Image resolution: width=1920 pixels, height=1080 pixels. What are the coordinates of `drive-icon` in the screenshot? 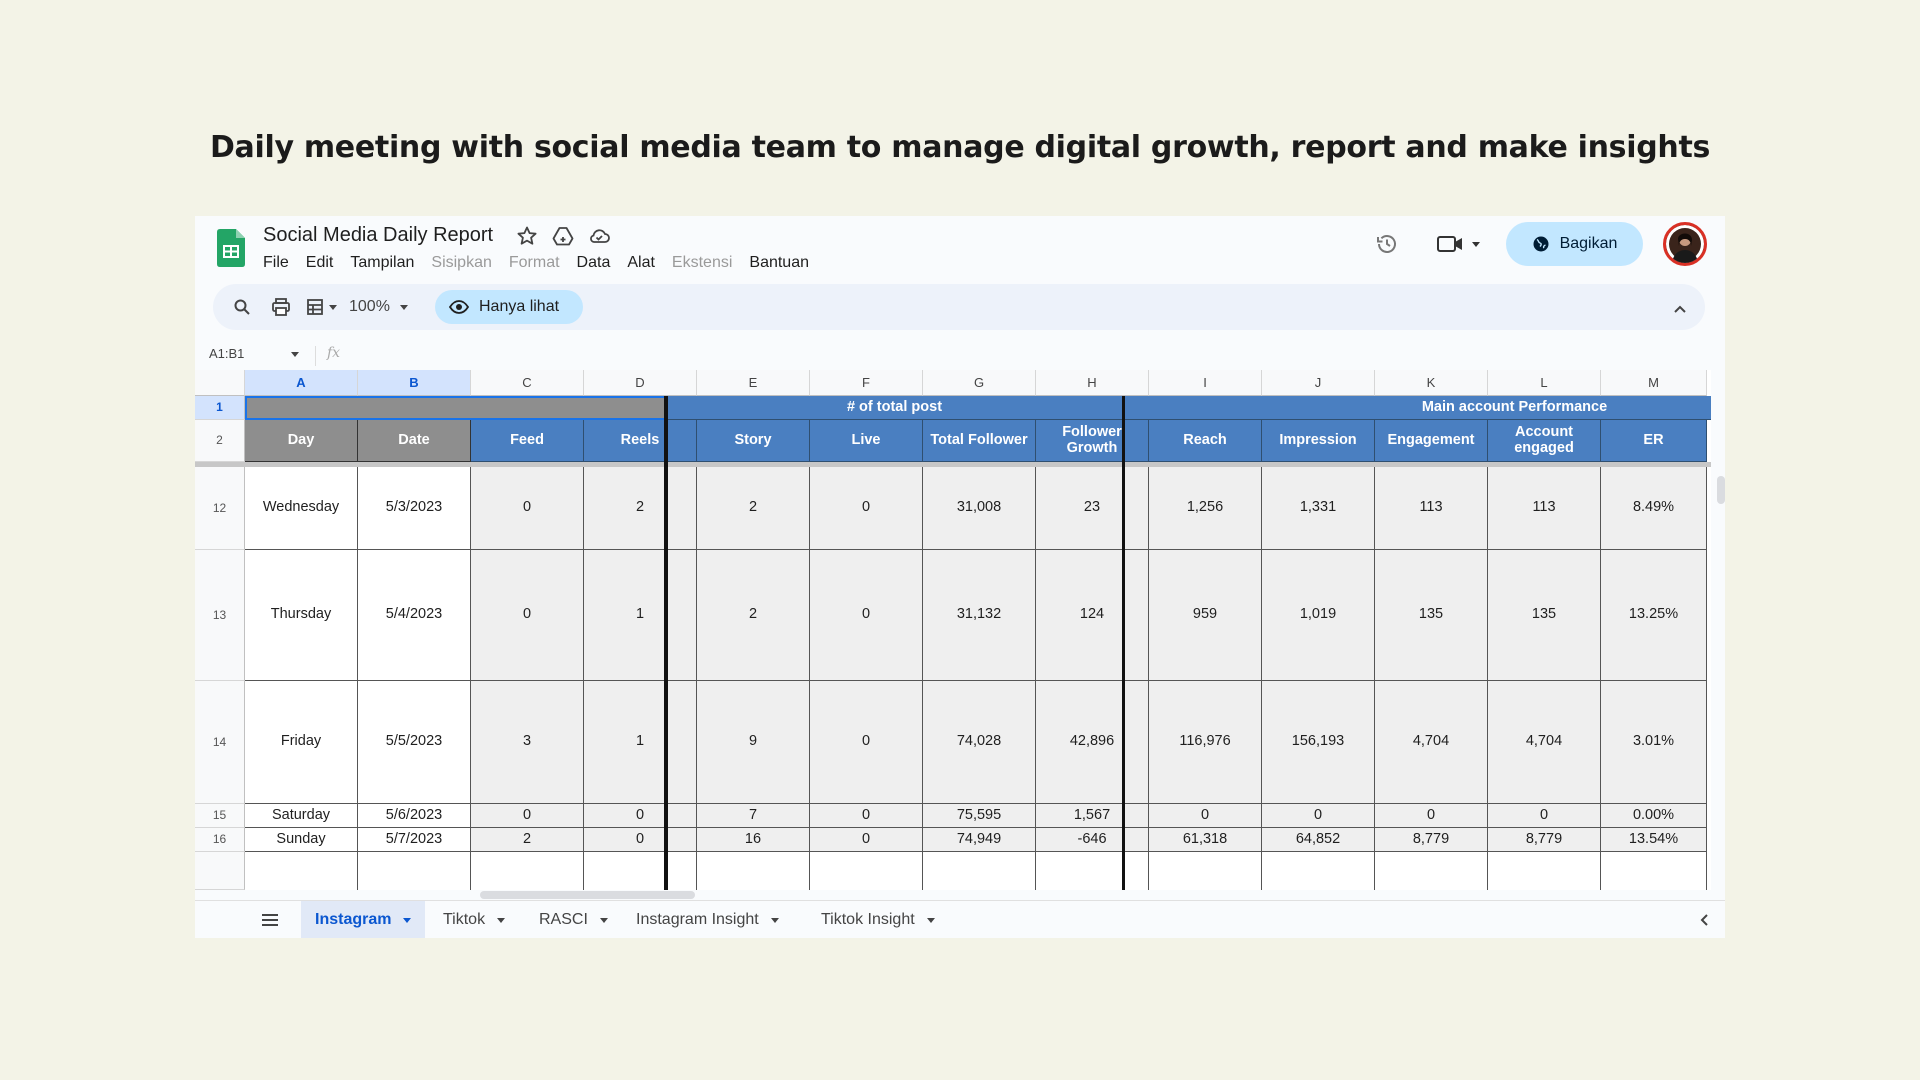 It's located at (563, 236).